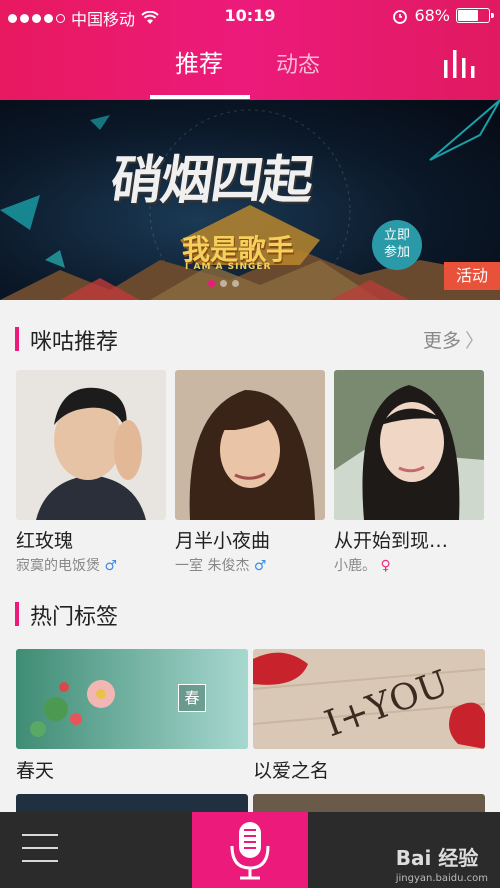  I want to click on spring-badge: 春, so click(192, 698).